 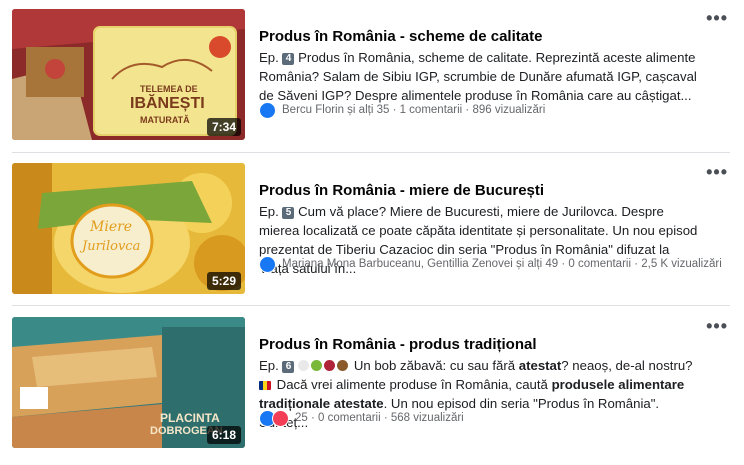 I want to click on video-title: Produs în România - miere de București, so click(x=401, y=190).